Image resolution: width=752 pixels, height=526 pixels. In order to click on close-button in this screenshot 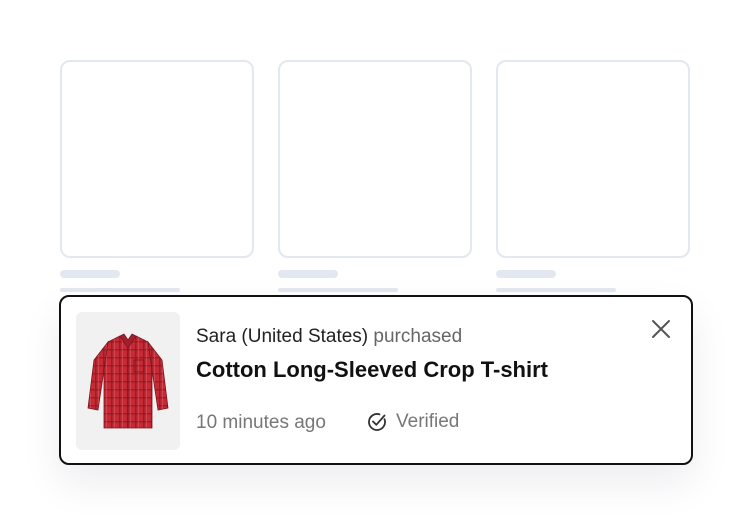, I will do `click(661, 329)`.